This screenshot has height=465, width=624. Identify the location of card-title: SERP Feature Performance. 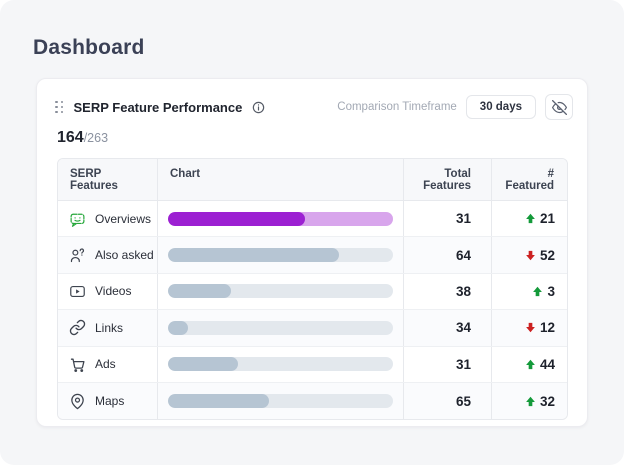
(158, 107).